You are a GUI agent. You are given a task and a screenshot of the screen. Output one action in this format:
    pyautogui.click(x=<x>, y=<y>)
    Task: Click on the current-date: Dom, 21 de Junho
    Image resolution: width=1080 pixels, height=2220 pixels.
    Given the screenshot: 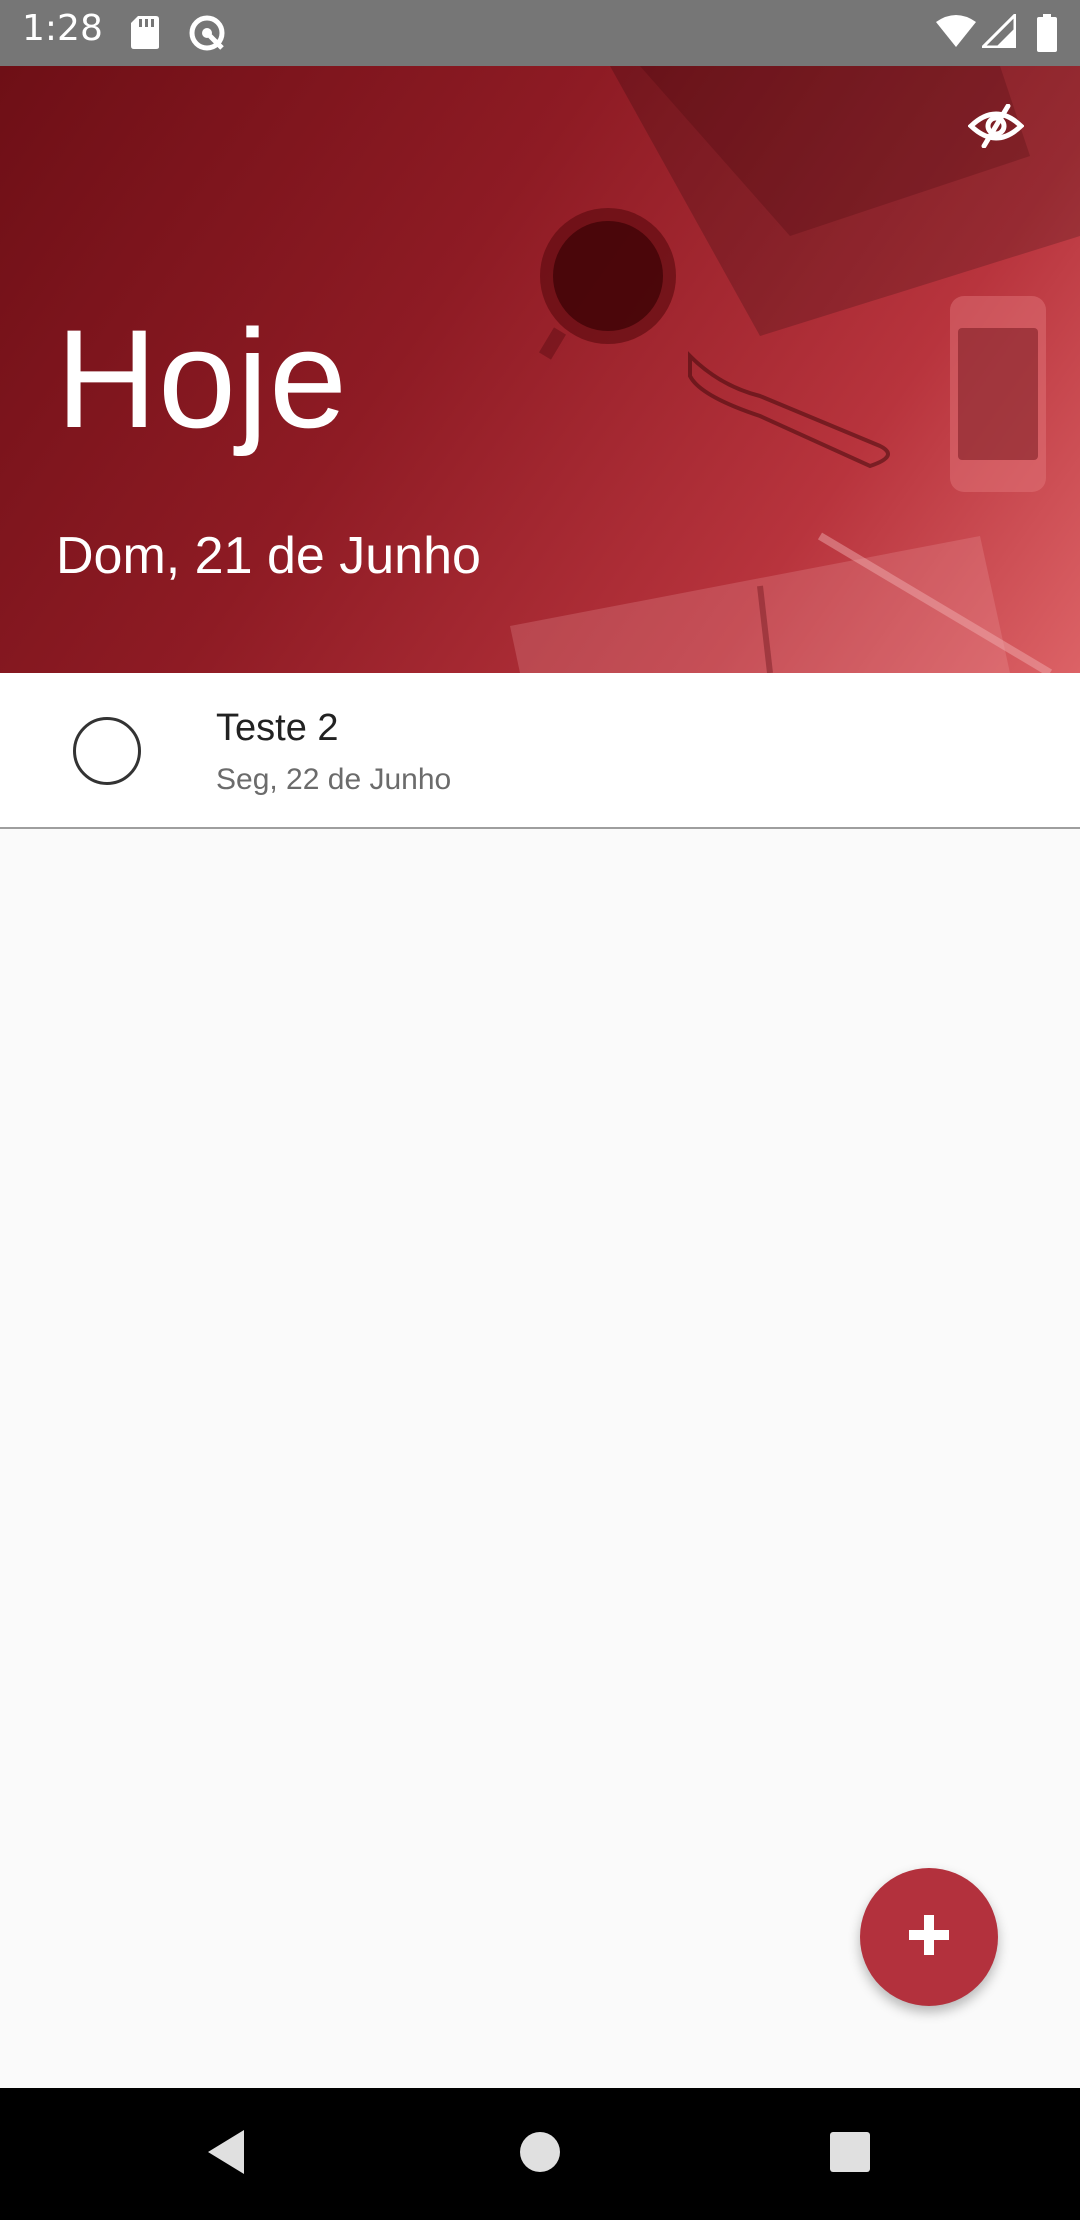 What is the action you would take?
    pyautogui.click(x=268, y=556)
    